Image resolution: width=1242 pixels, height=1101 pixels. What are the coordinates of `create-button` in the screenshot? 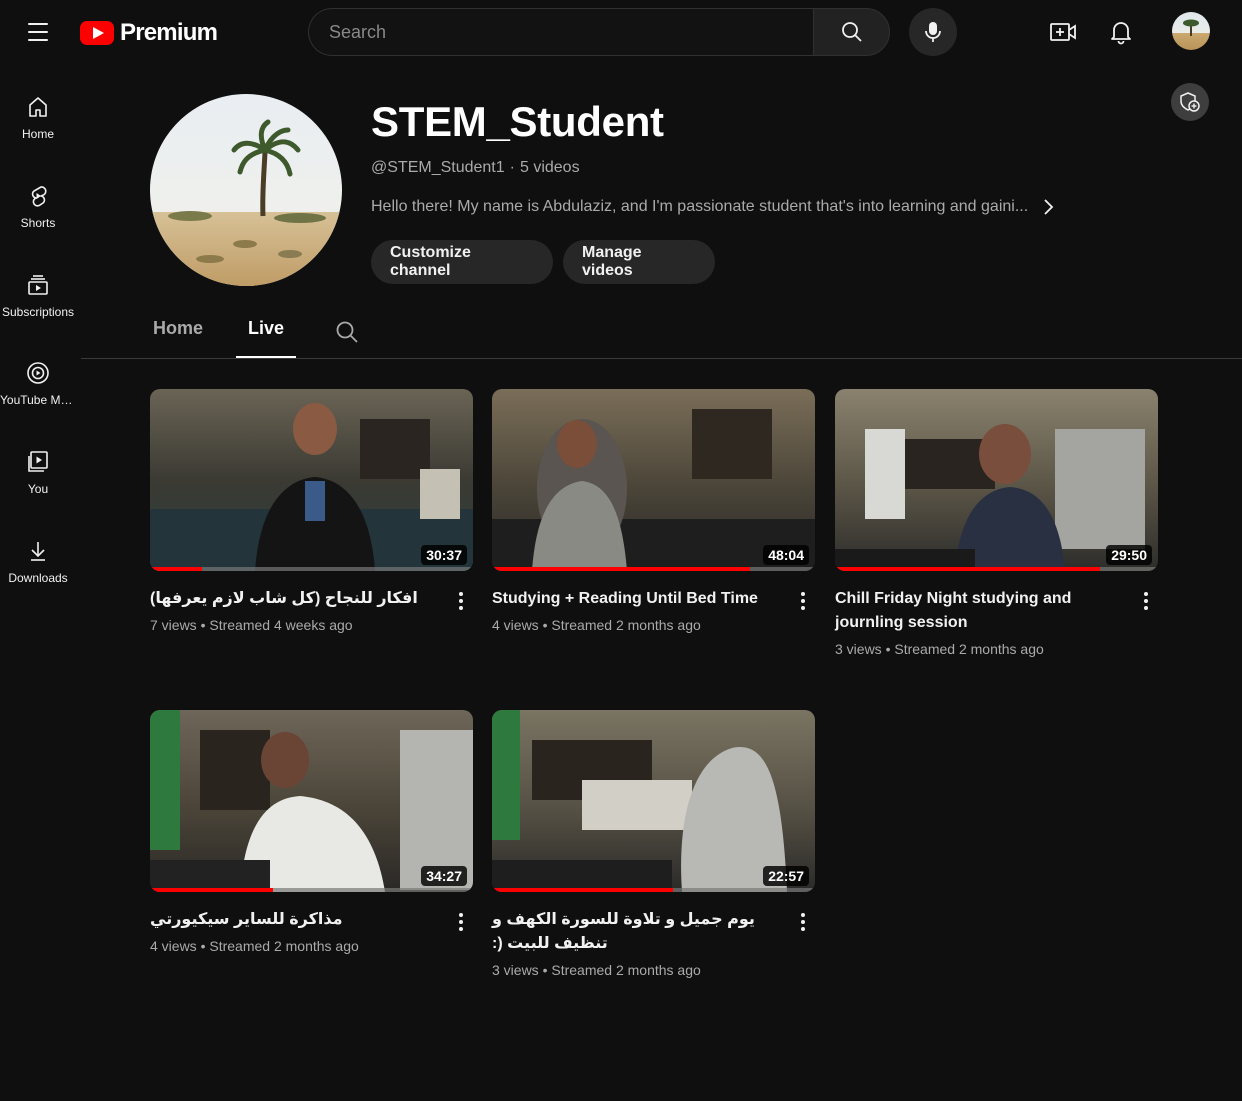 It's located at (1063, 32).